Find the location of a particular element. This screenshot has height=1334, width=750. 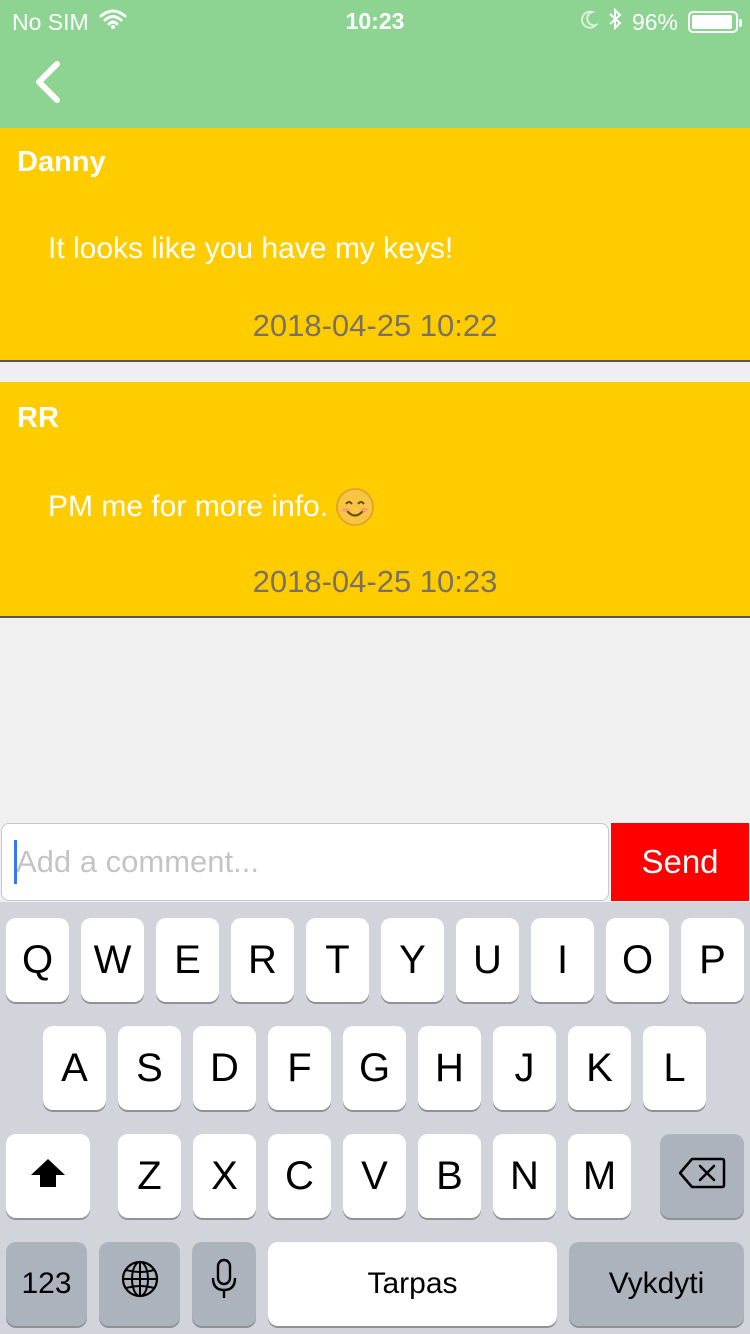

key-d: D is located at coordinates (224, 1068).